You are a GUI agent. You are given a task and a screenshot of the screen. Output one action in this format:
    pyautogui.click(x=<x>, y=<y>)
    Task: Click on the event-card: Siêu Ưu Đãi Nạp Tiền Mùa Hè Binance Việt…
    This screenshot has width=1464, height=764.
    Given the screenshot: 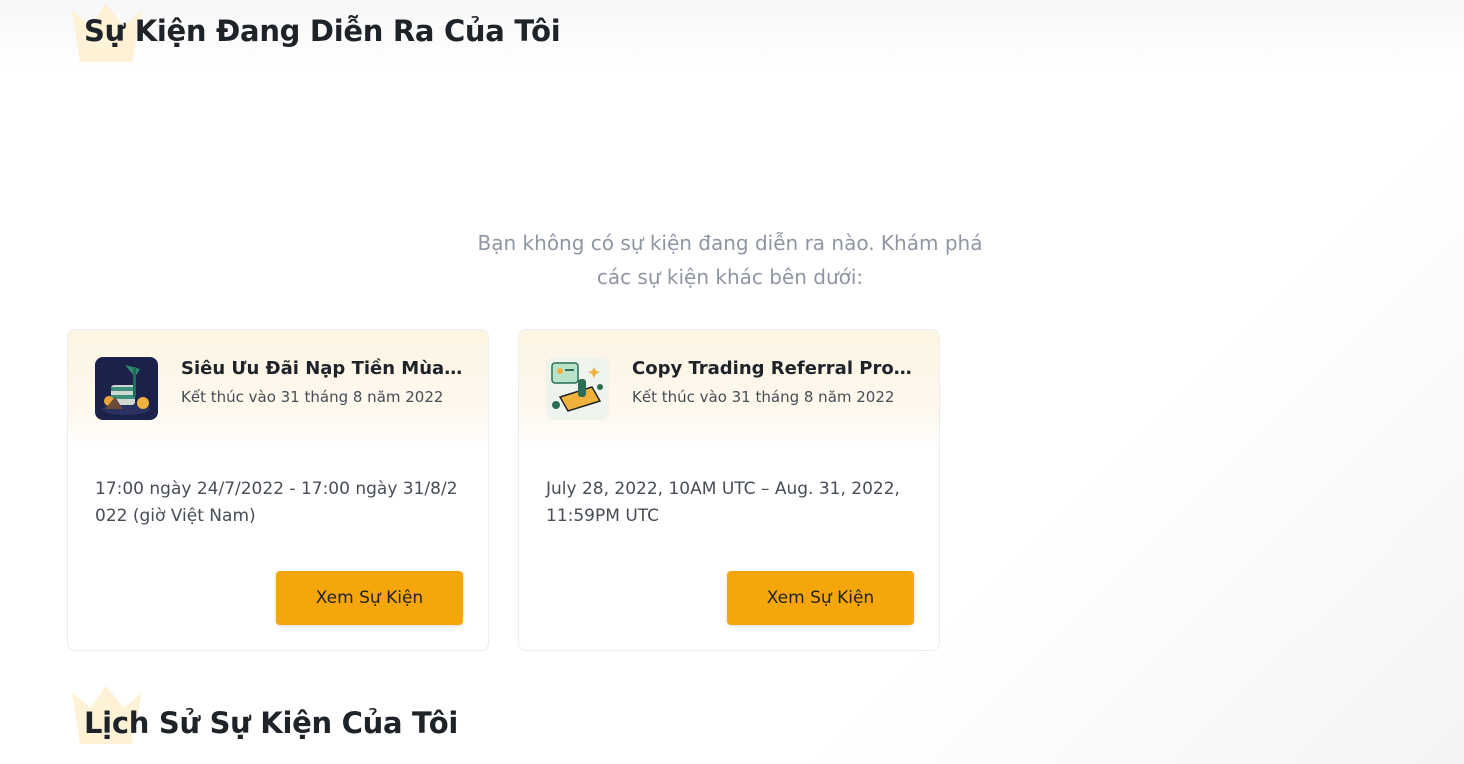 What is the action you would take?
    pyautogui.click(x=278, y=490)
    